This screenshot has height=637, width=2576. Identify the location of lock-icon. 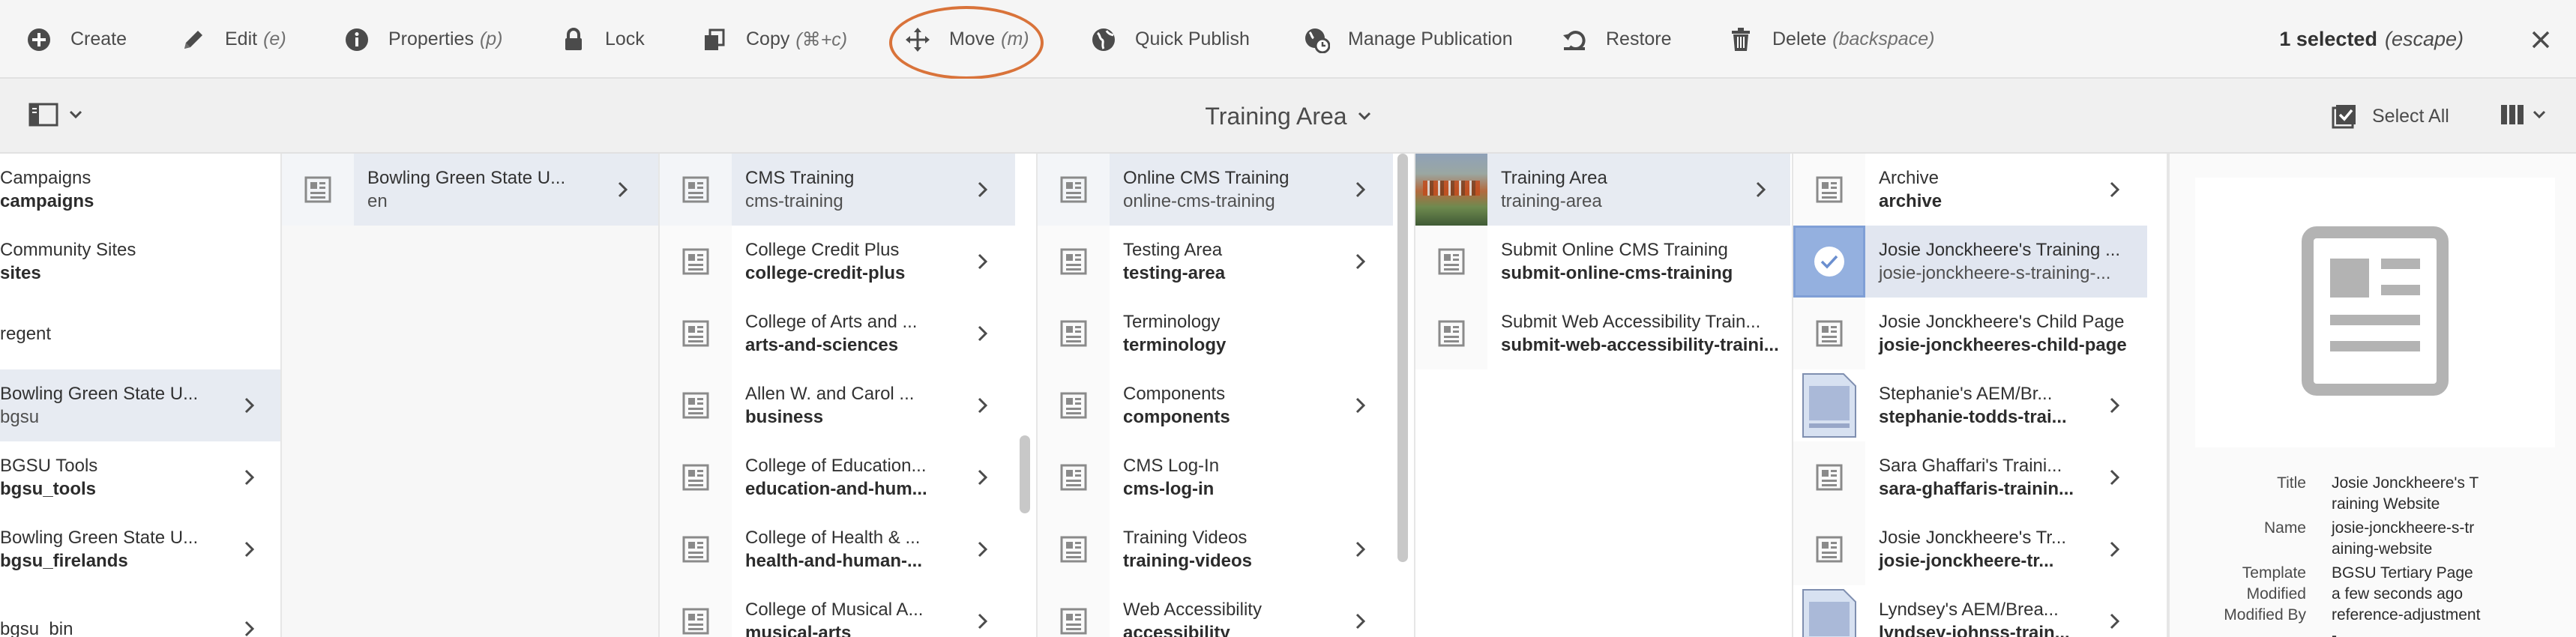
(574, 40).